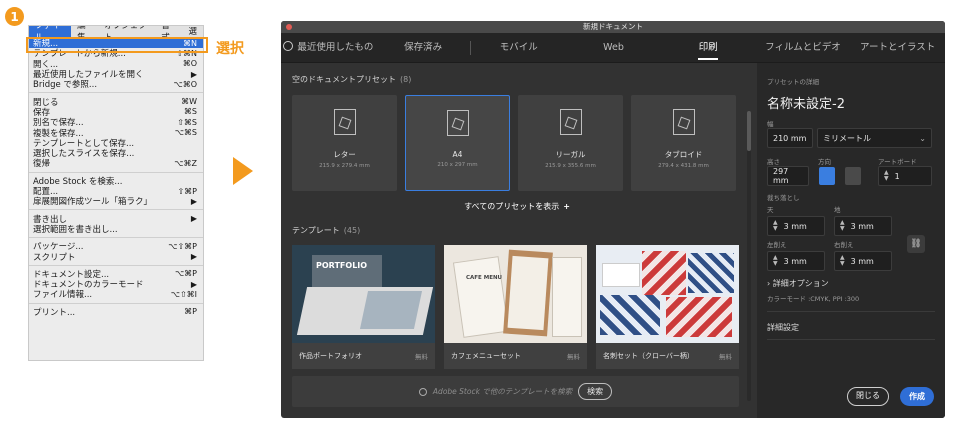 The height and width of the screenshot is (425, 955). I want to click on menu-item-shortcut: ⌥⌘S, so click(185, 133).